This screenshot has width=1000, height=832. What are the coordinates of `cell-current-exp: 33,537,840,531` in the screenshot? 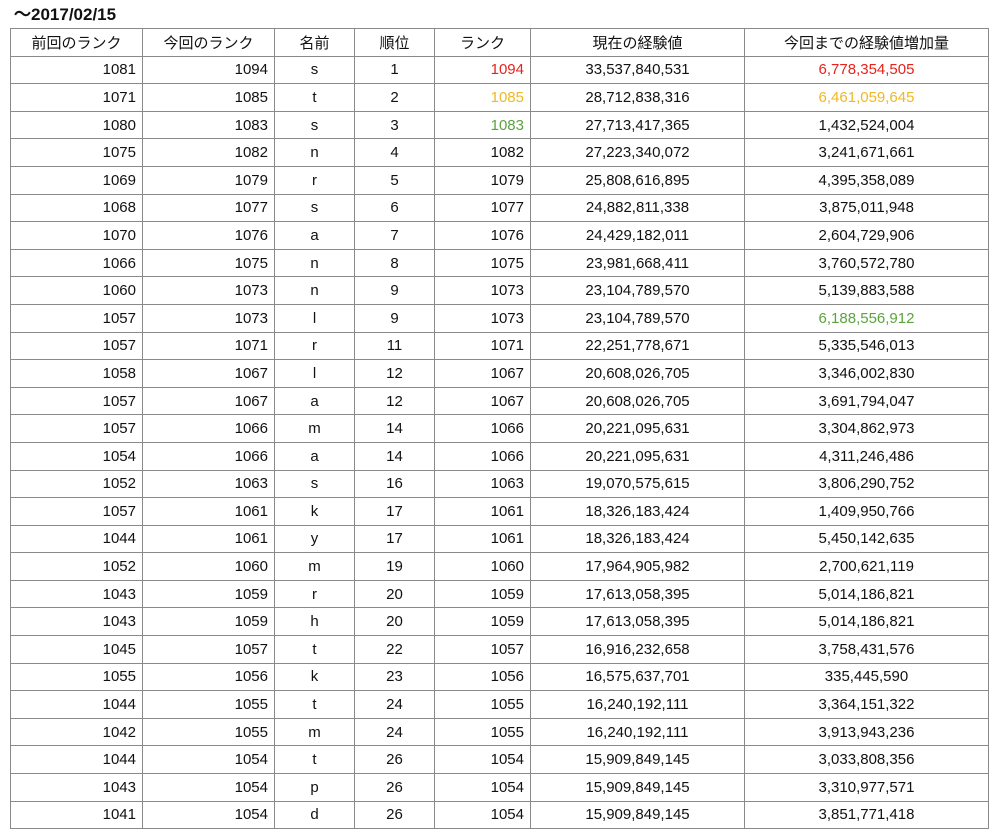 It's located at (637, 70).